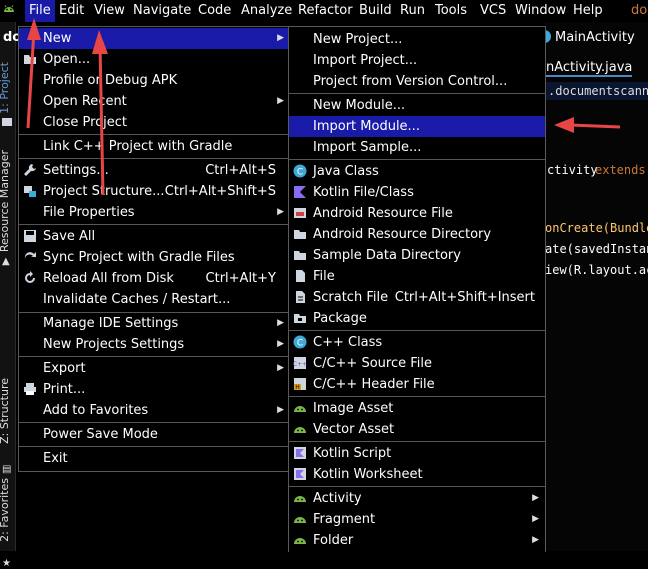  I want to click on project-tool-tab: 1: Project, so click(9, 88).